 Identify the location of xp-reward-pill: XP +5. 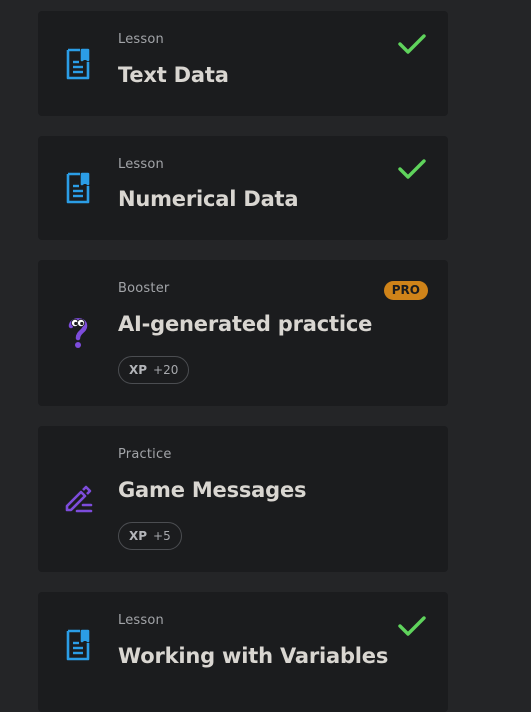
(150, 536).